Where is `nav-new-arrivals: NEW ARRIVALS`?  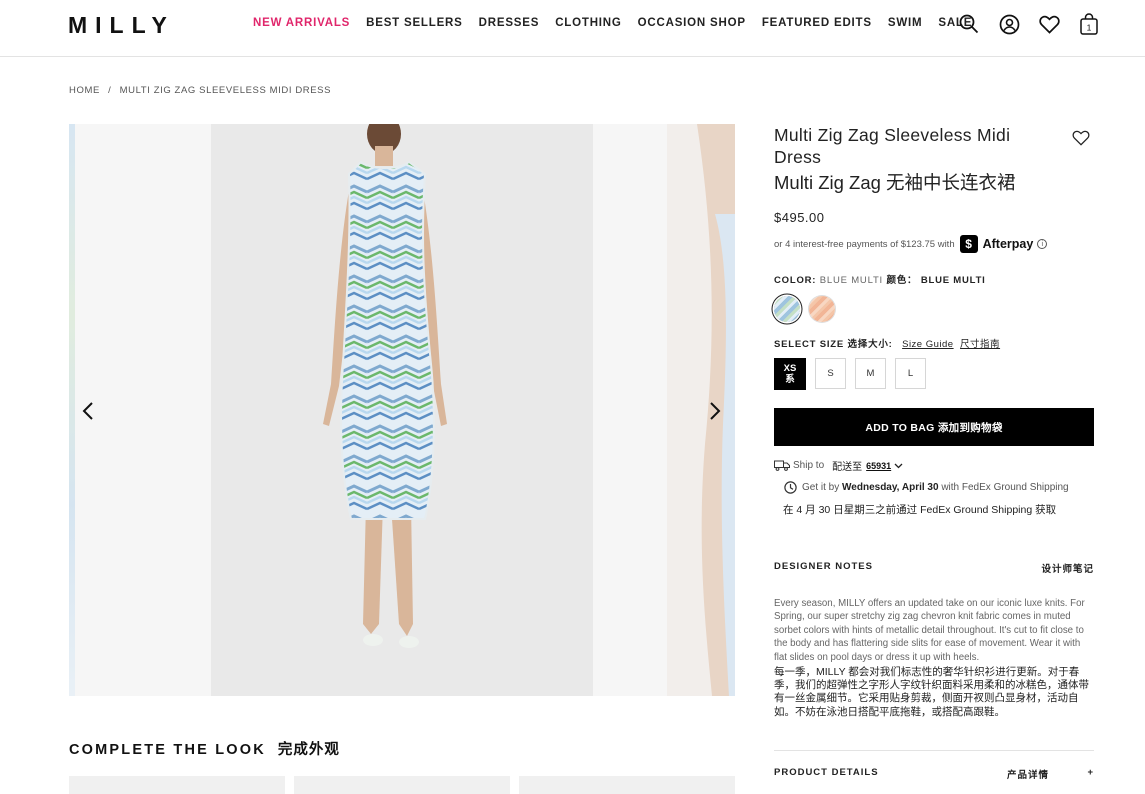 nav-new-arrivals: NEW ARRIVALS is located at coordinates (301, 23).